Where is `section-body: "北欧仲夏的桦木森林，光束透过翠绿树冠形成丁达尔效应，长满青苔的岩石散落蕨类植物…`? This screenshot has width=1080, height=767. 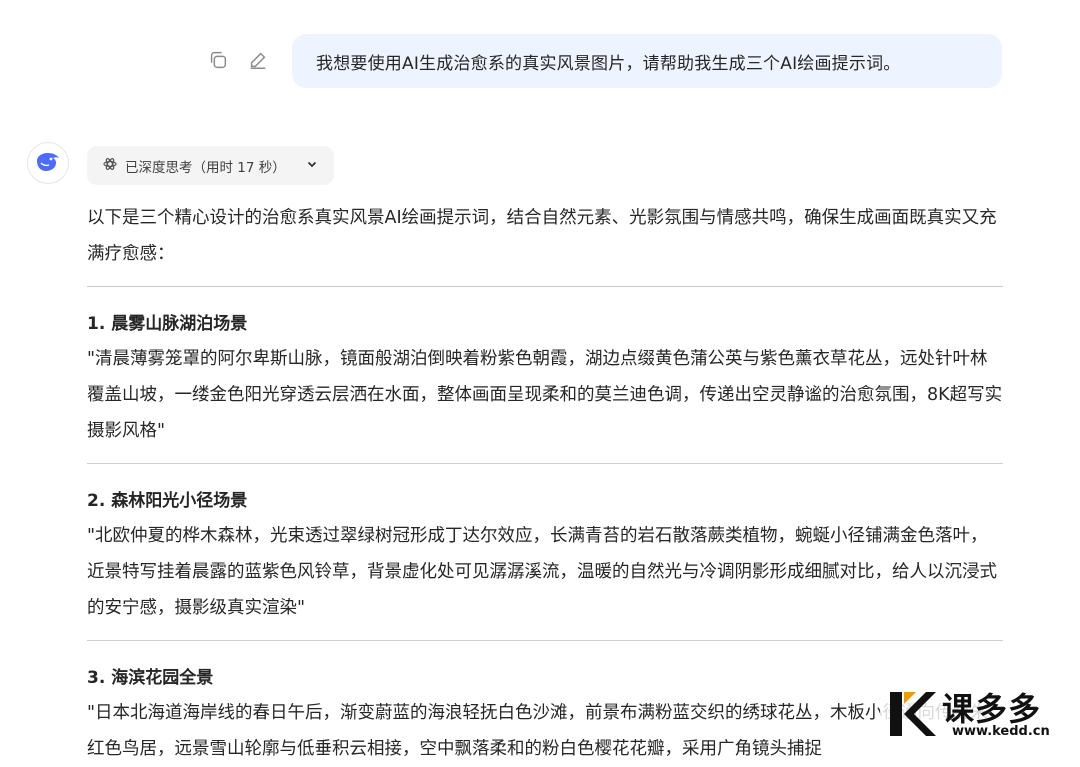
section-body: "北欧仲夏的桦木森林，光束透过翠绿树冠形成丁达尔效应，长满青苔的岩石散落蕨类植物… is located at coordinates (542, 572).